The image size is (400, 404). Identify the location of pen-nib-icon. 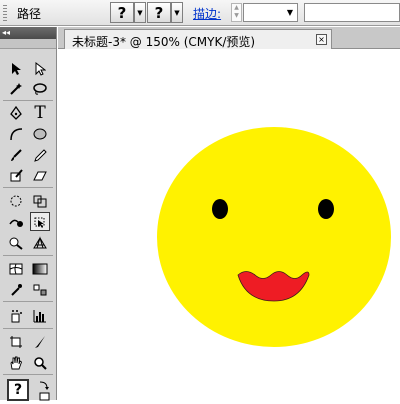
(16, 112).